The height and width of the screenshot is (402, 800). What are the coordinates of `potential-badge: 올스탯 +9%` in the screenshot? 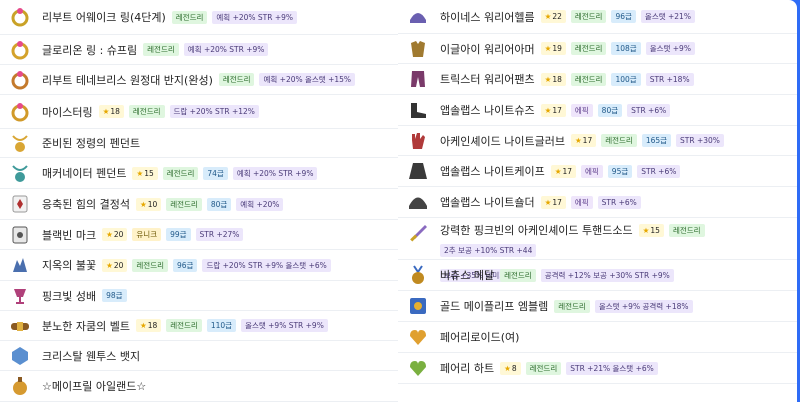 It's located at (670, 48).